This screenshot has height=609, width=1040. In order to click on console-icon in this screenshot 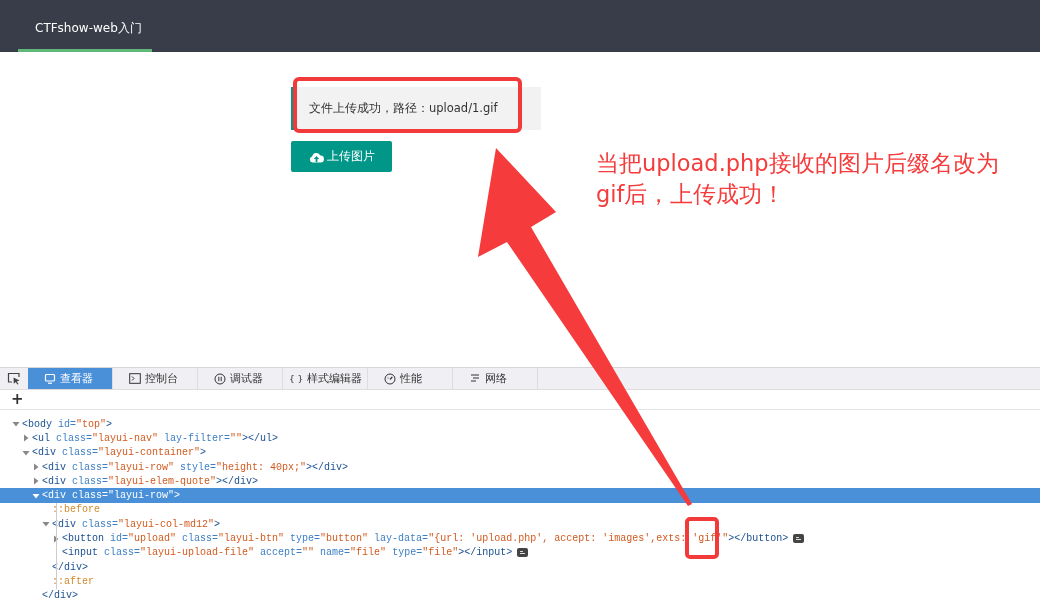, I will do `click(135, 378)`.